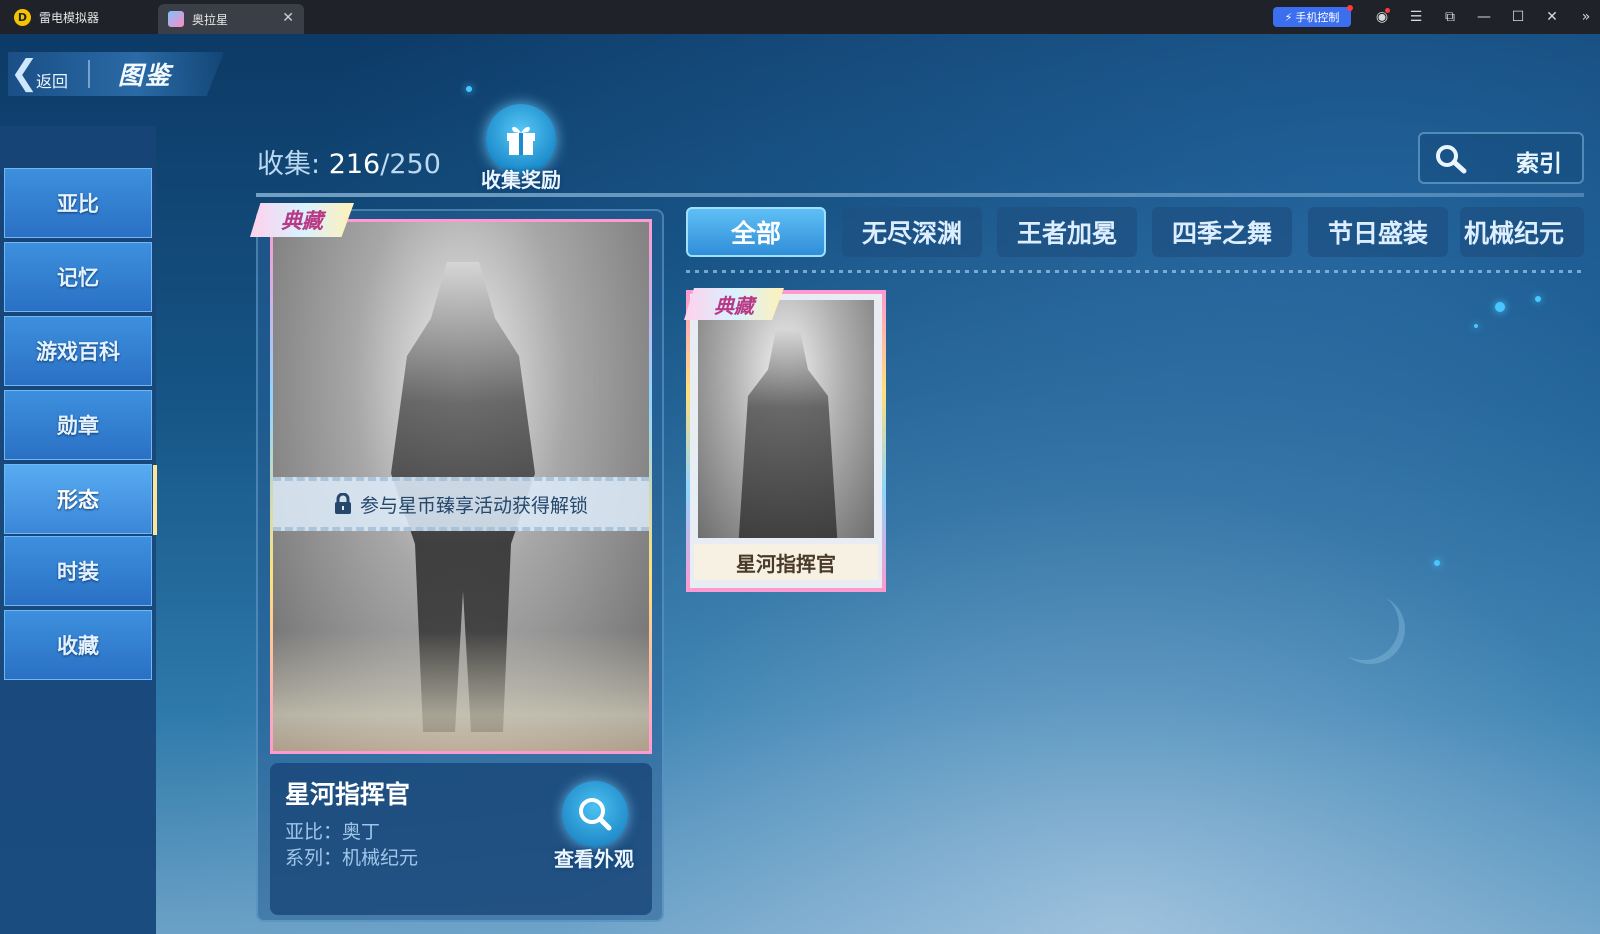 The image size is (1600, 934). Describe the element at coordinates (756, 232) in the screenshot. I see `filter-tab-all: 全部` at that location.